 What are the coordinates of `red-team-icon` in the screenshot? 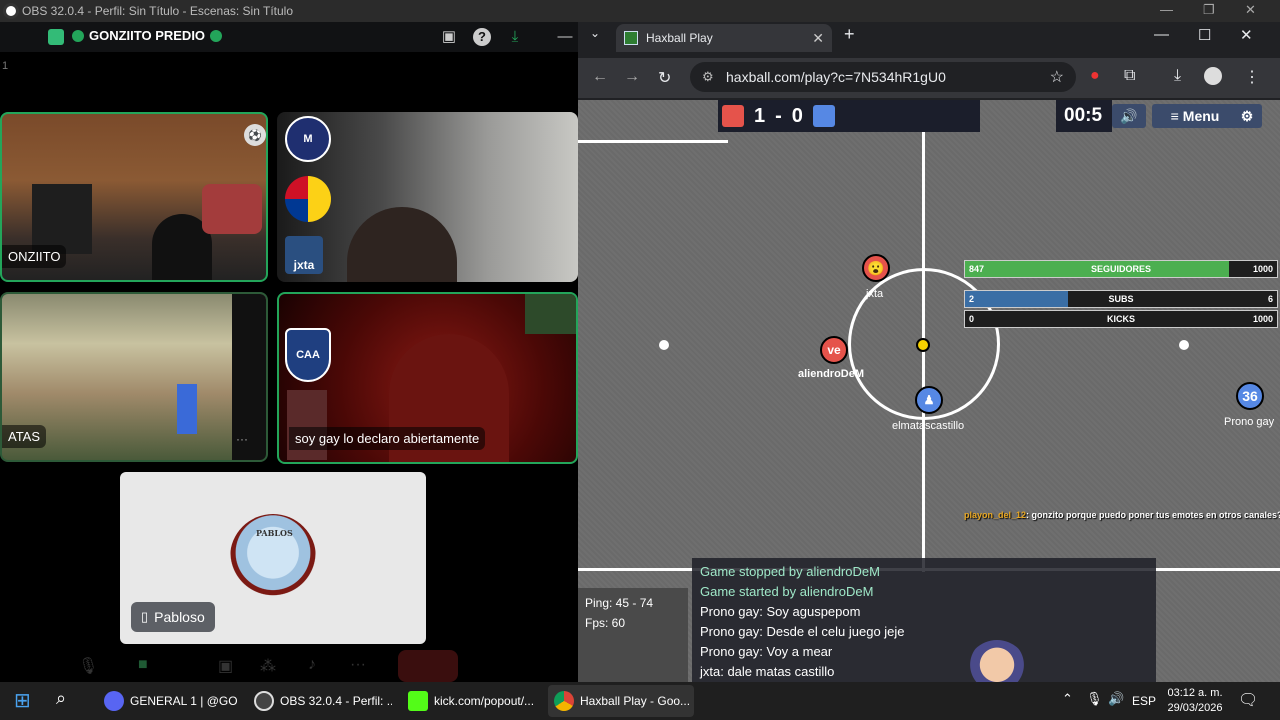 It's located at (733, 116).